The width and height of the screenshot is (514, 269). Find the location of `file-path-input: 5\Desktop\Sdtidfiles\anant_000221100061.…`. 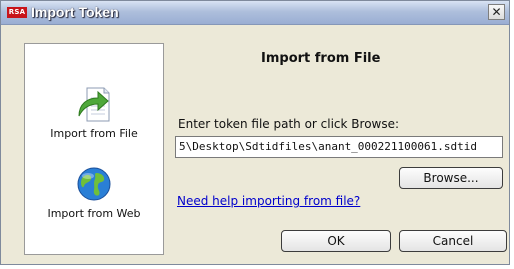

file-path-input: 5\Desktop\Sdtidfiles\anant_000221100061.… is located at coordinates (339, 147).